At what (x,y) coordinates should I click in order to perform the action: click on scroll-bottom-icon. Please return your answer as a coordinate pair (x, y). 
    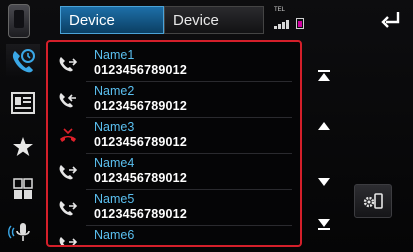
    Looking at the image, I should click on (324, 224).